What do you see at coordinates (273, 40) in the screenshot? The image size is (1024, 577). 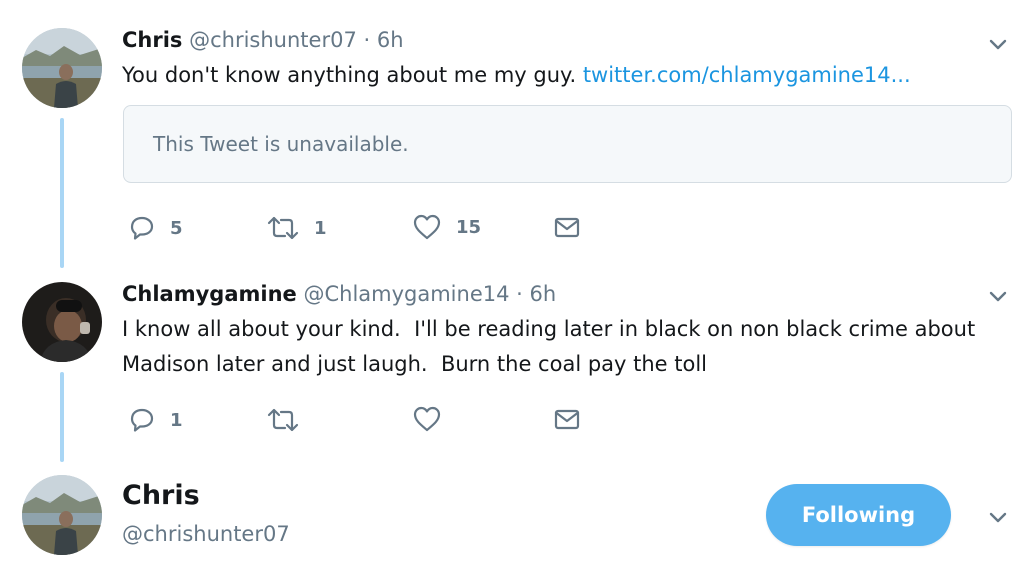 I see `handle: @chrishunter07` at bounding box center [273, 40].